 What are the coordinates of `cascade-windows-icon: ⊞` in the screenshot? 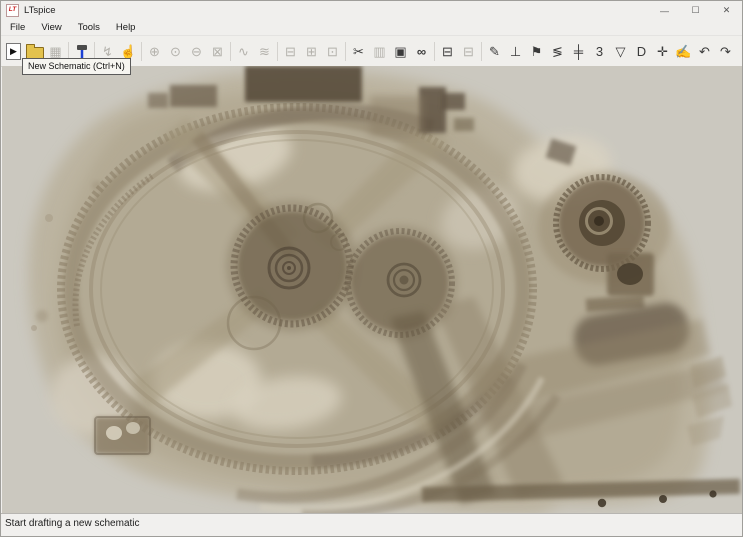 It's located at (311, 51).